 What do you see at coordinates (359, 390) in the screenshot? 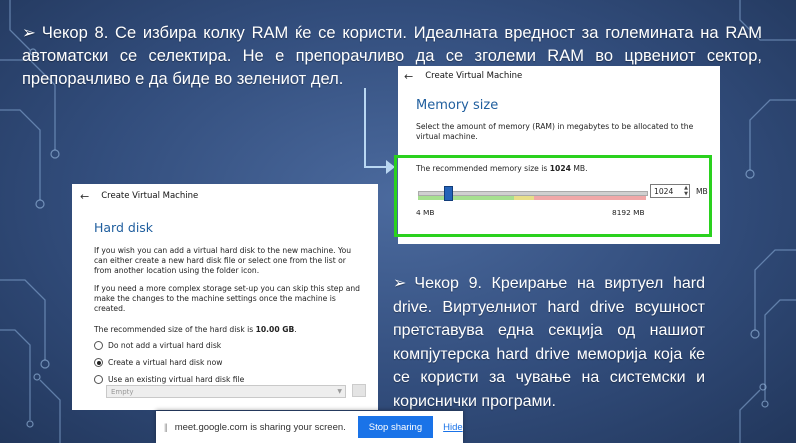
I see `folder-icon` at bounding box center [359, 390].